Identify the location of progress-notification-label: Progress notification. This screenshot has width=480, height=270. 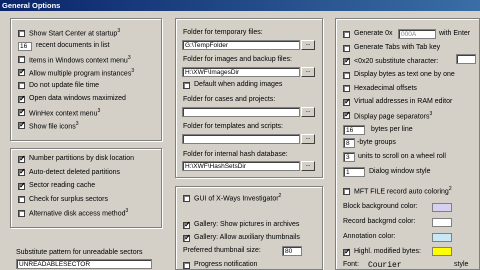
(226, 264).